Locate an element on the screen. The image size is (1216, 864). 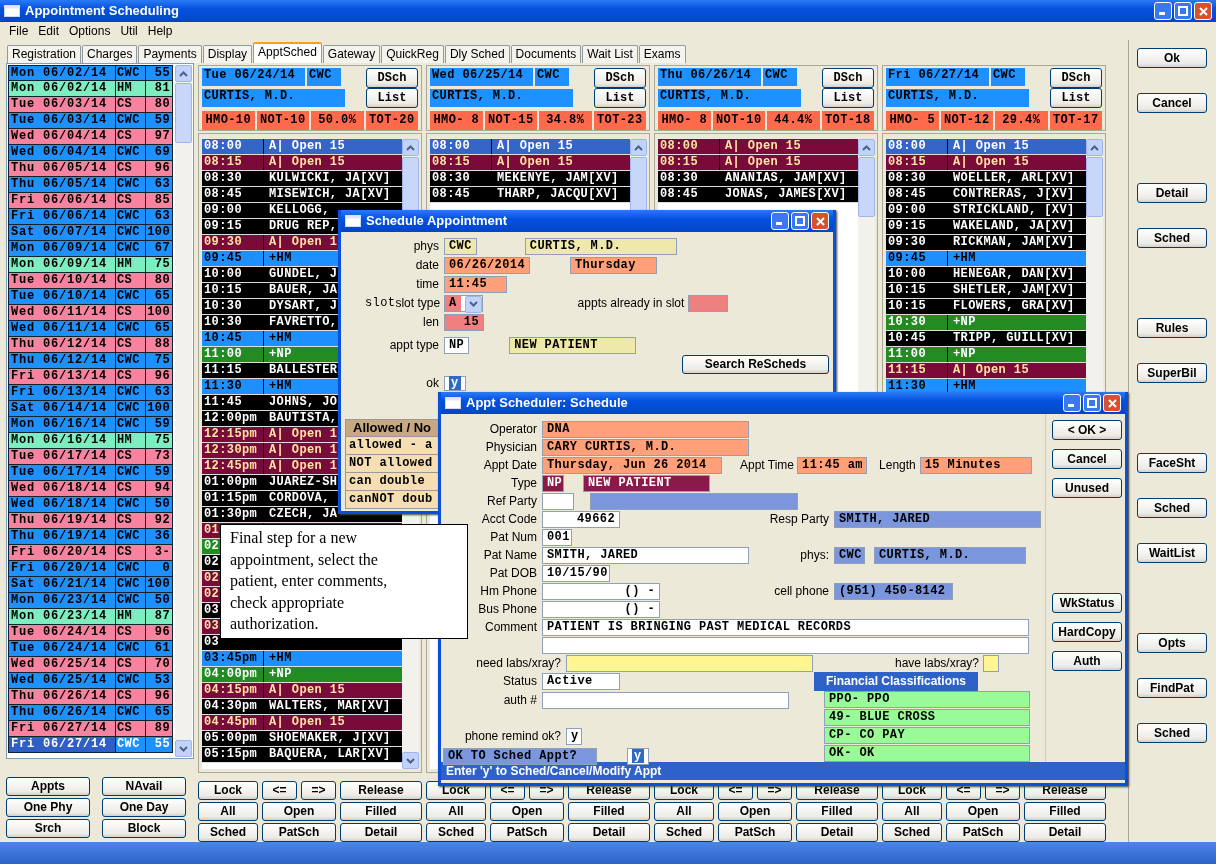
button: Srch is located at coordinates (48, 828).